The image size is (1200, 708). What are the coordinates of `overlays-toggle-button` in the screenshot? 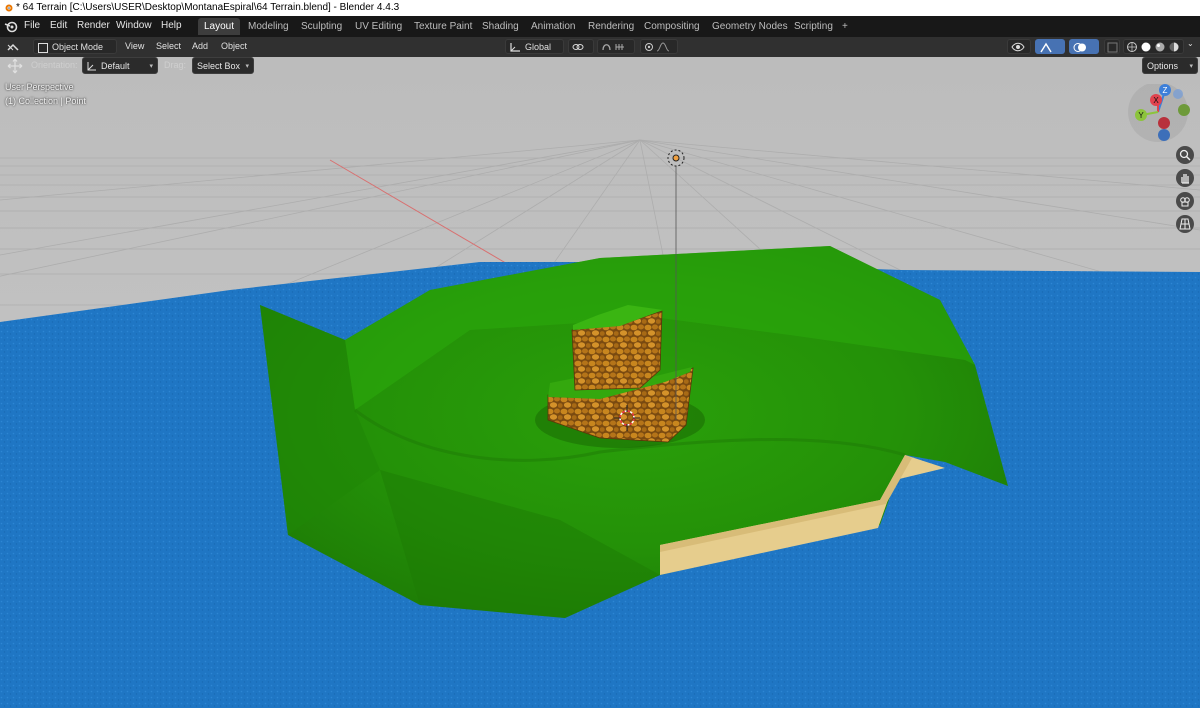 It's located at (1084, 46).